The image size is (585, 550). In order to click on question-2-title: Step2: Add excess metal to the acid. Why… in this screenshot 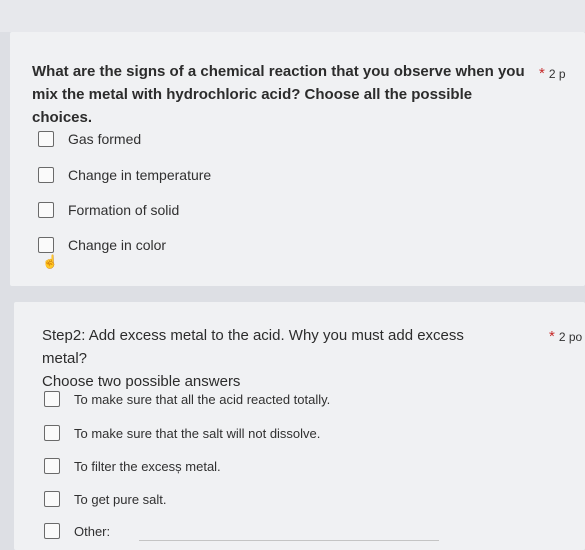, I will do `click(277, 358)`.